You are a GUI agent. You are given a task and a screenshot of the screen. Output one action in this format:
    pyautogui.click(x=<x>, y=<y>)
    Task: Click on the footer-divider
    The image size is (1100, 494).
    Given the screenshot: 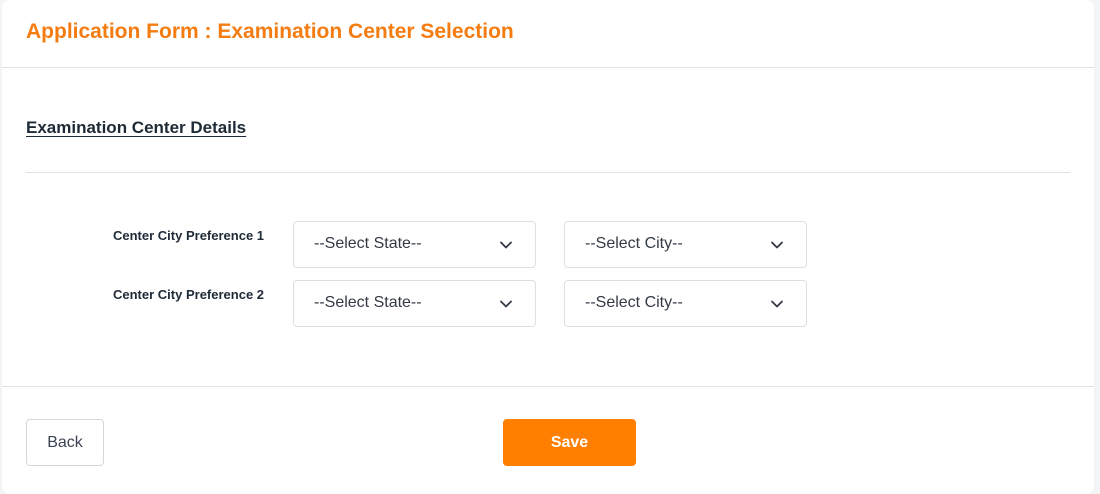 What is the action you would take?
    pyautogui.click(x=548, y=386)
    